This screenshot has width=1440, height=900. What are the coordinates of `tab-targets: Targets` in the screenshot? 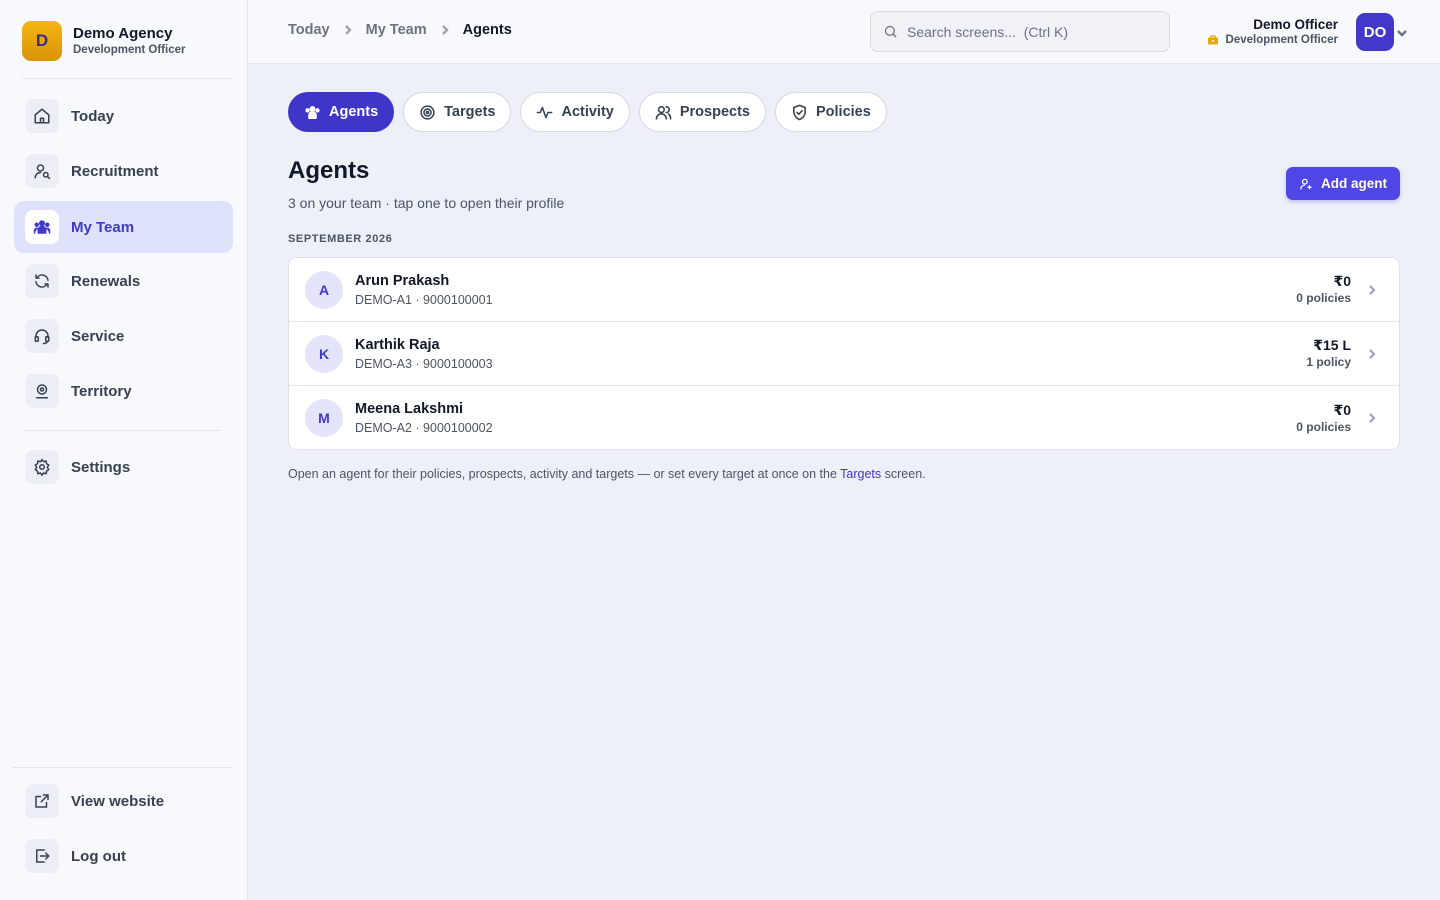 It's located at (457, 112).